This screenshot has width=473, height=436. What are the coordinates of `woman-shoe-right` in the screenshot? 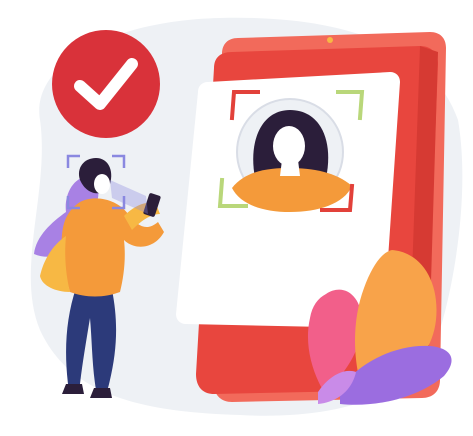 It's located at (101, 393).